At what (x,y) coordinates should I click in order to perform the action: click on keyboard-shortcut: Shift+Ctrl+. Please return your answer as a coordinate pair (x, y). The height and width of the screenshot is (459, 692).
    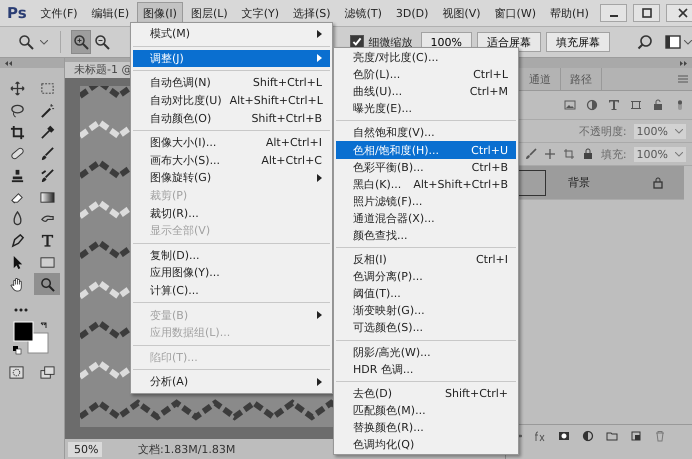
    Looking at the image, I should click on (476, 393).